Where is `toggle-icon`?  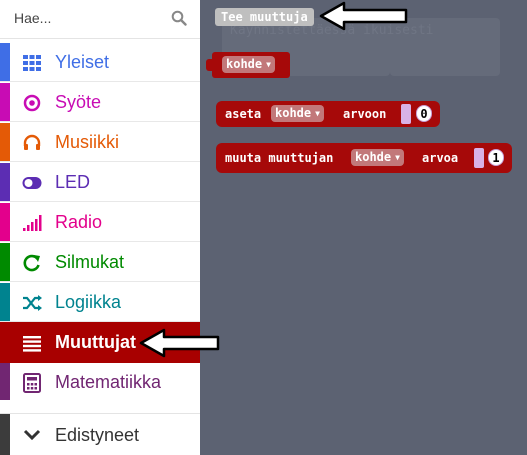
toggle-icon is located at coordinates (32, 183).